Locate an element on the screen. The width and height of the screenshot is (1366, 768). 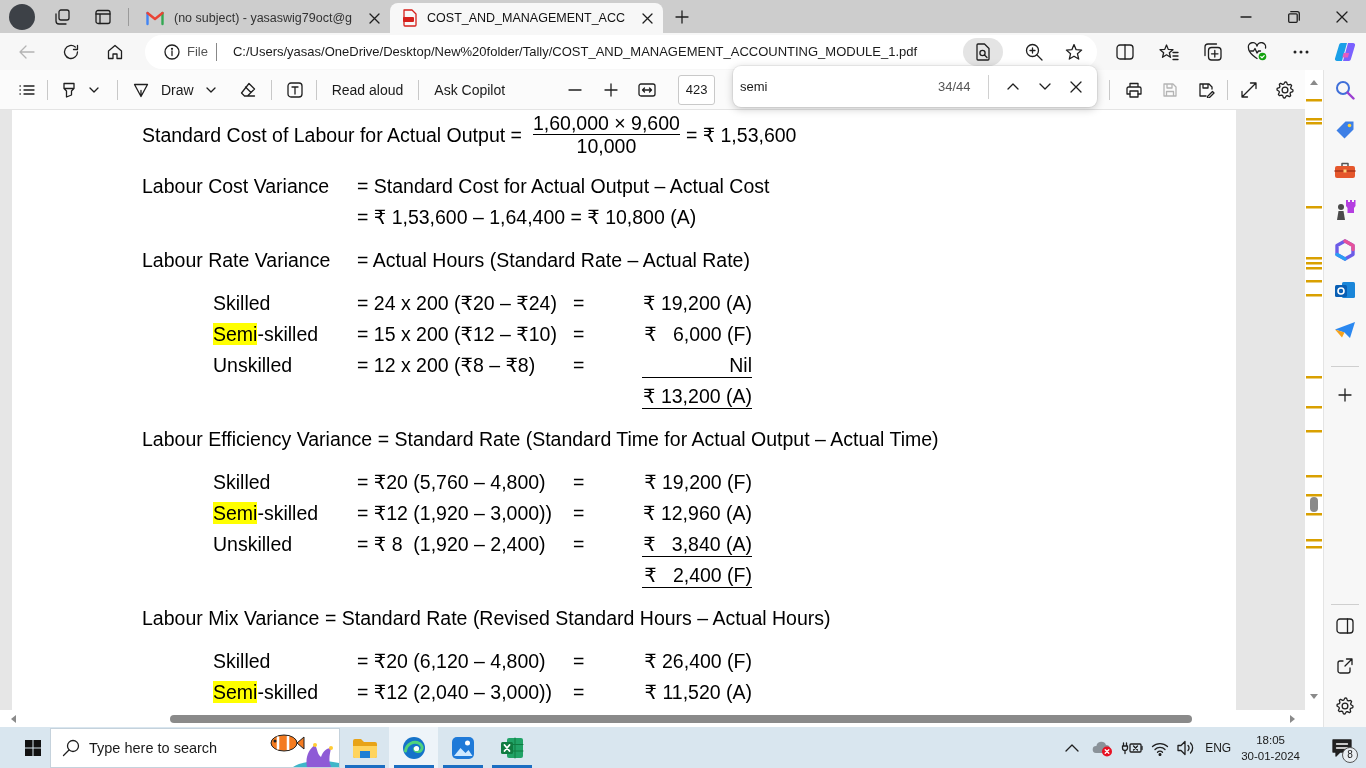
external-link-icon is located at coordinates (1345, 666).